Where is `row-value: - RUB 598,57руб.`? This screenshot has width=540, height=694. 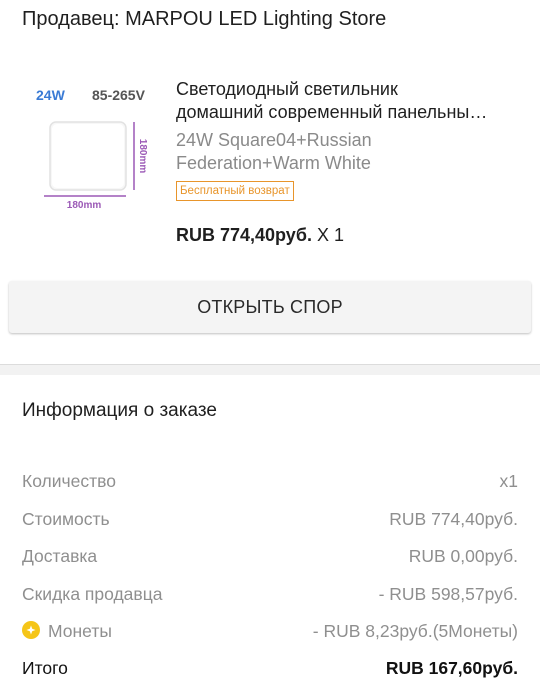 row-value: - RUB 598,57руб. is located at coordinates (448, 593).